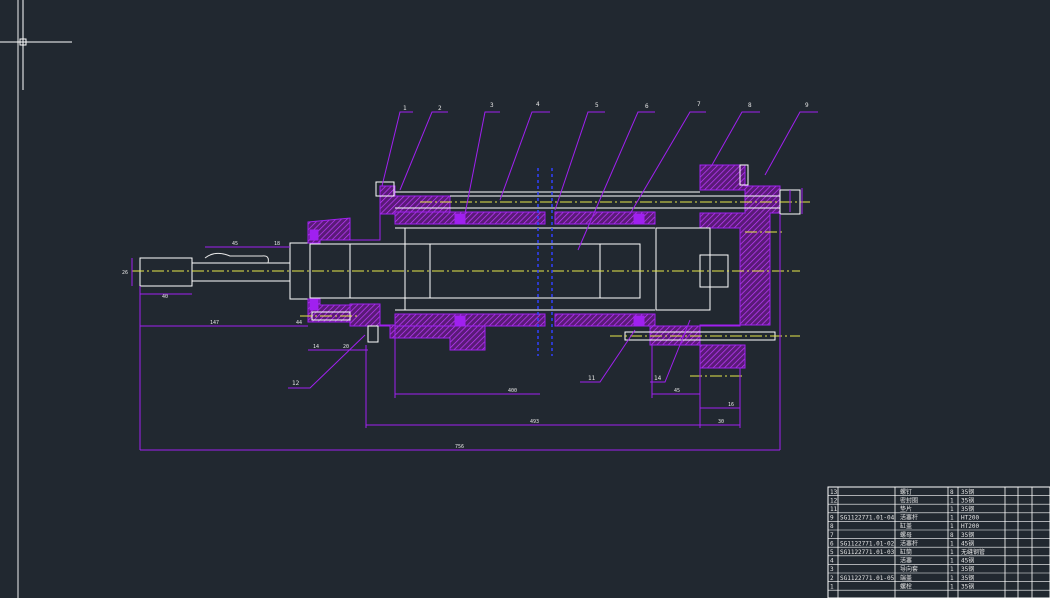 This screenshot has width=1050, height=598. Describe the element at coordinates (832, 552) in the screenshot. I see `bom-cell-no: 5` at that location.